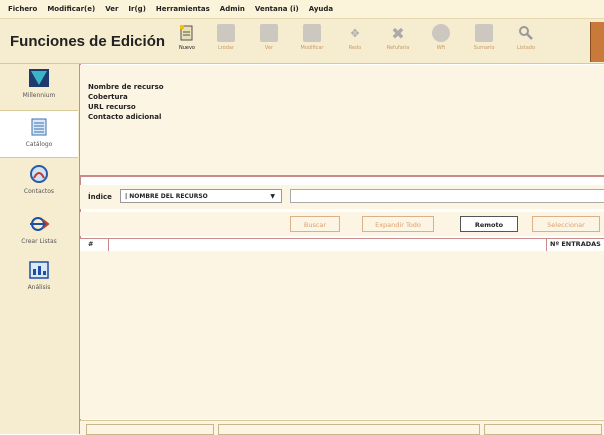 The image size is (604, 435). What do you see at coordinates (342, 224) in the screenshot?
I see `action-button-row: Buscar Expandir Todo Remoto Seleccionar` at bounding box center [342, 224].